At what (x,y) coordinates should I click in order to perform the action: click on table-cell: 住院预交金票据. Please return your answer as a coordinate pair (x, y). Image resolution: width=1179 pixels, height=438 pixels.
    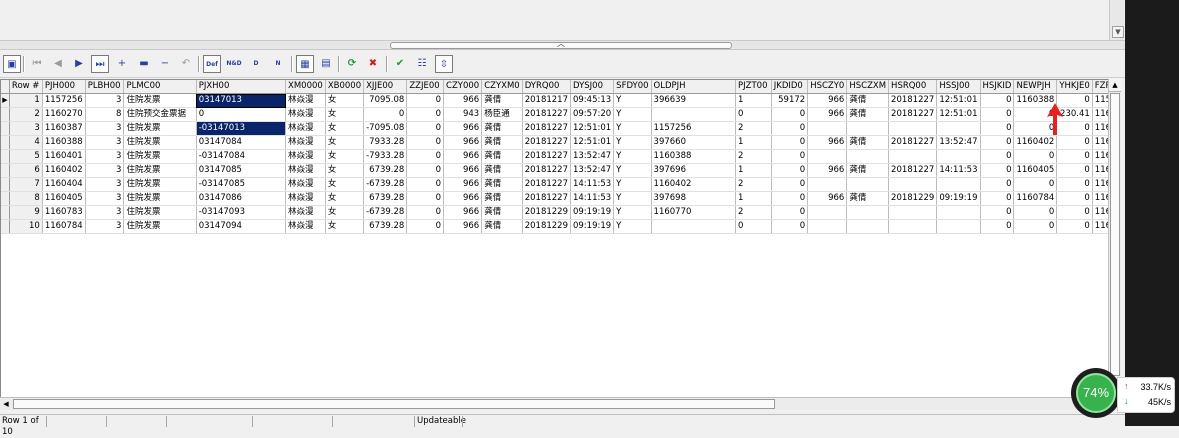
    Looking at the image, I should click on (160, 114).